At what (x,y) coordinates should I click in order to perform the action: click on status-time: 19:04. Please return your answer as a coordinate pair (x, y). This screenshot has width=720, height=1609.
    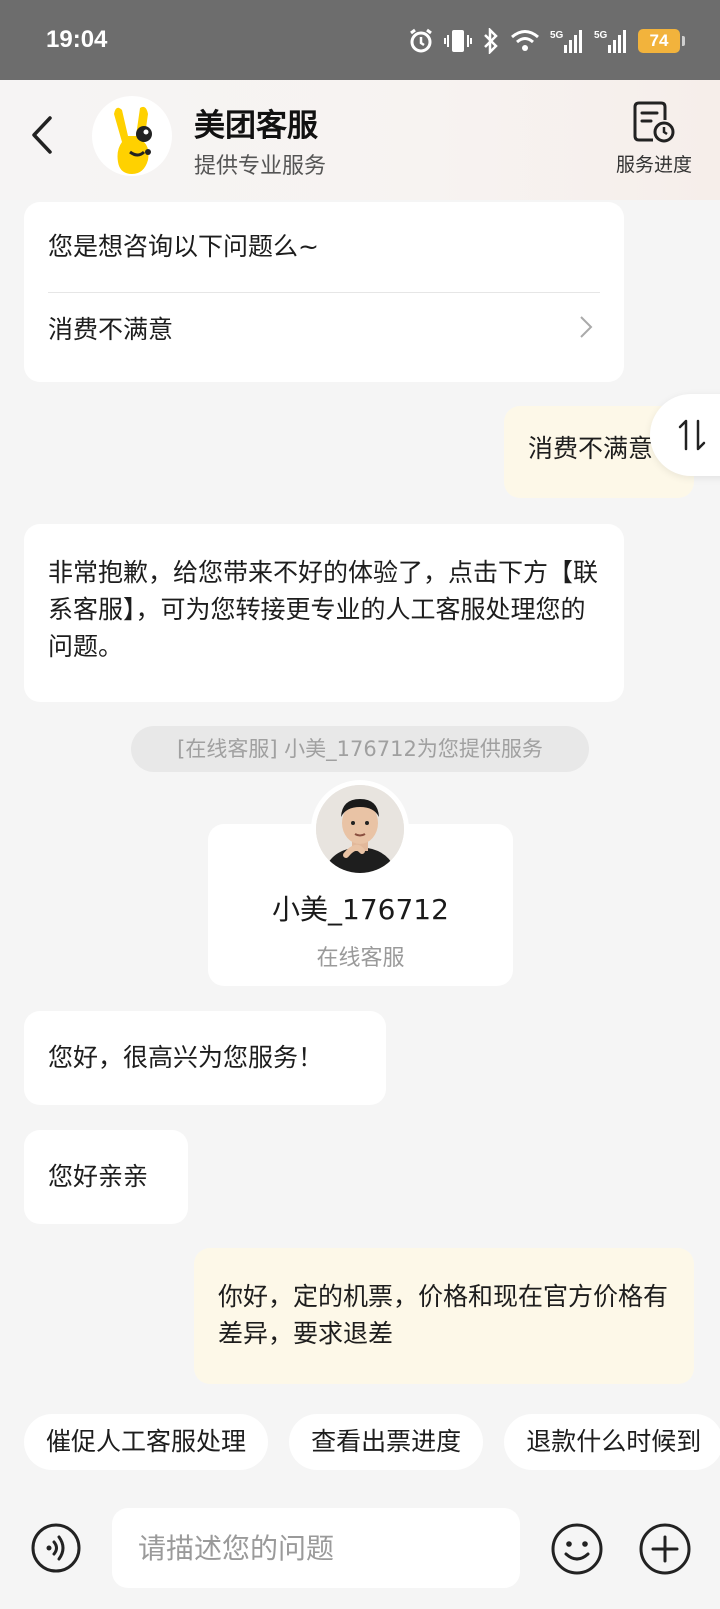
    Looking at the image, I should click on (77, 39).